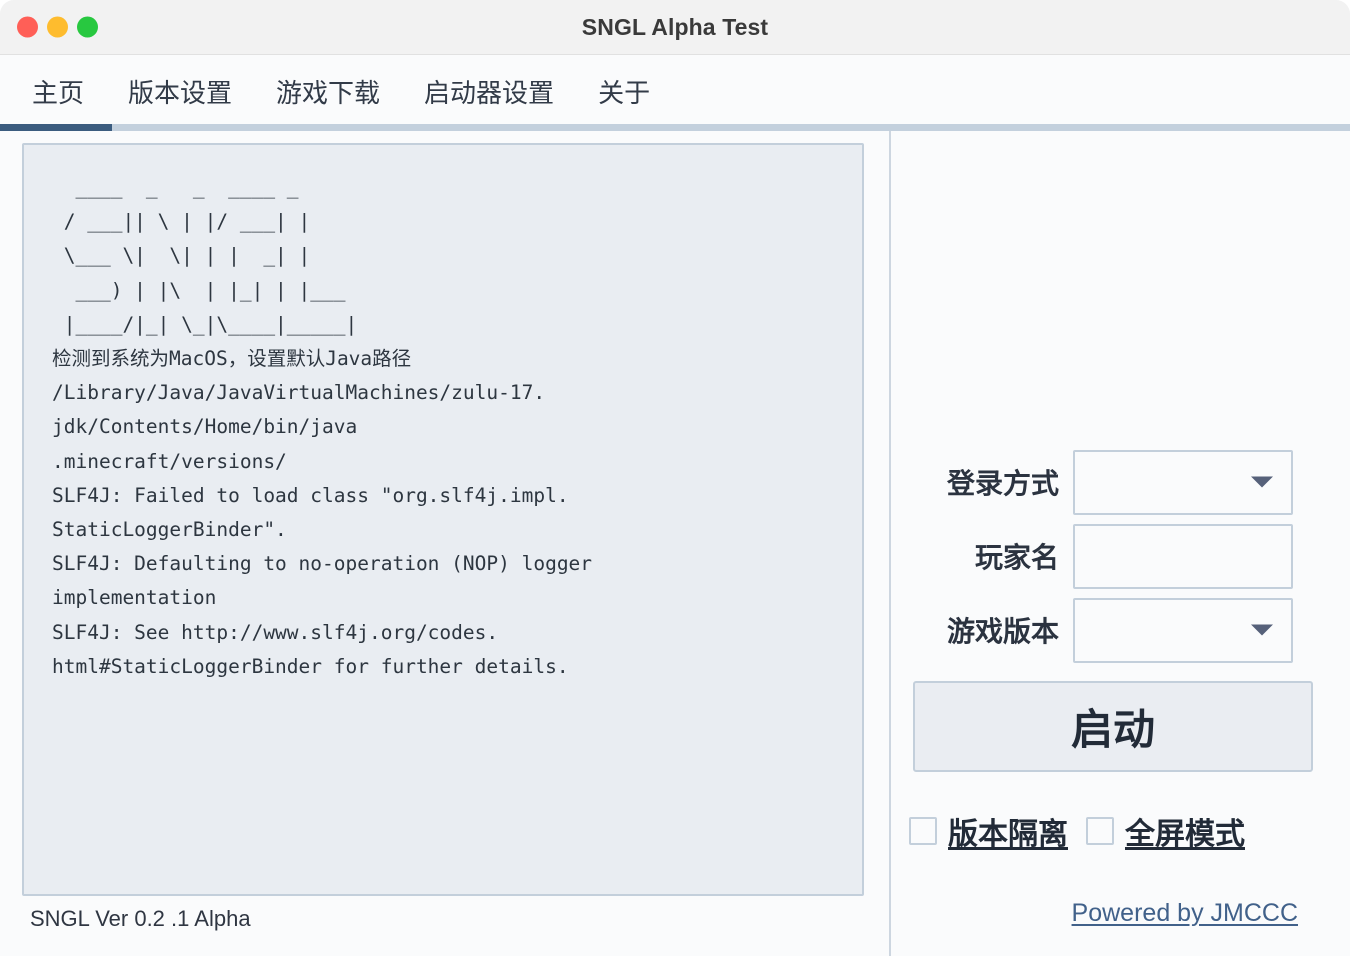  I want to click on tab-game-download: 游戏下载, so click(328, 93).